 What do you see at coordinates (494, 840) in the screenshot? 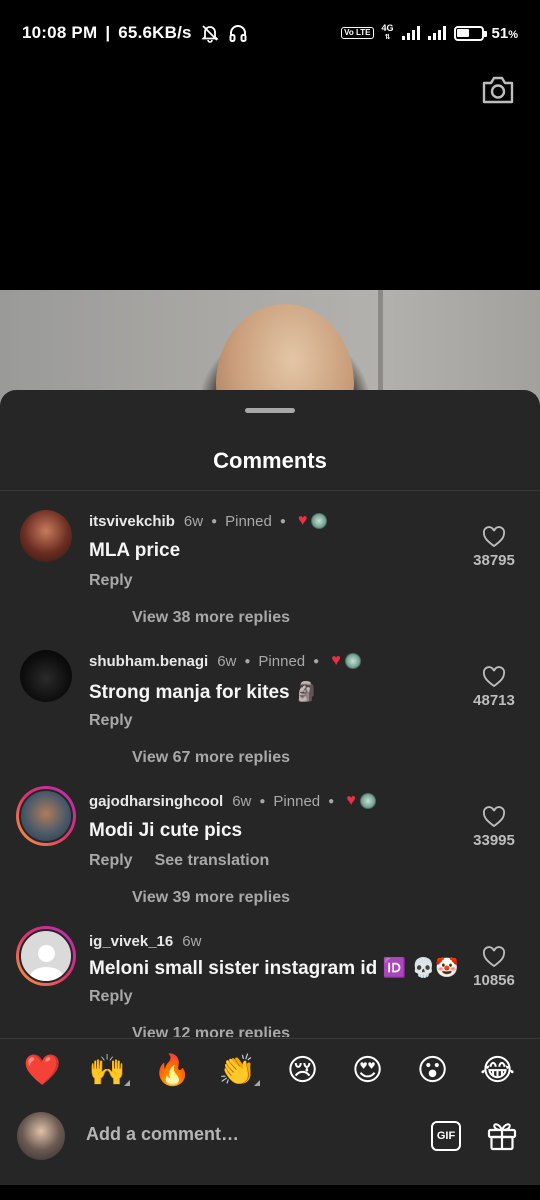
I see `like-count: 33995` at bounding box center [494, 840].